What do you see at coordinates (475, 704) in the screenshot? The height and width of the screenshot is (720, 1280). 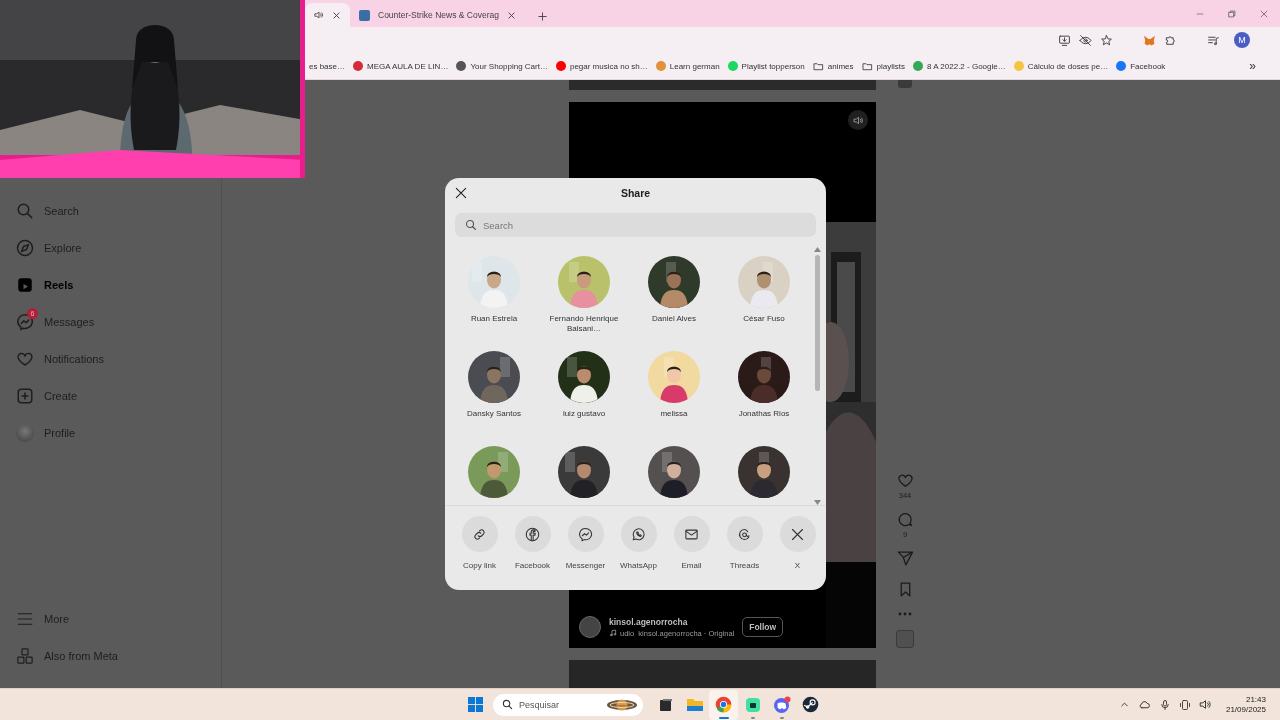 I see `windows-icon` at bounding box center [475, 704].